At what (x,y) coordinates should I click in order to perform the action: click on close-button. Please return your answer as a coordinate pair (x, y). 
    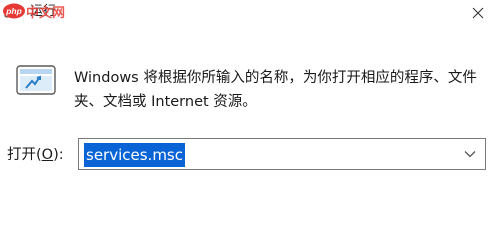
    Looking at the image, I should click on (478, 13).